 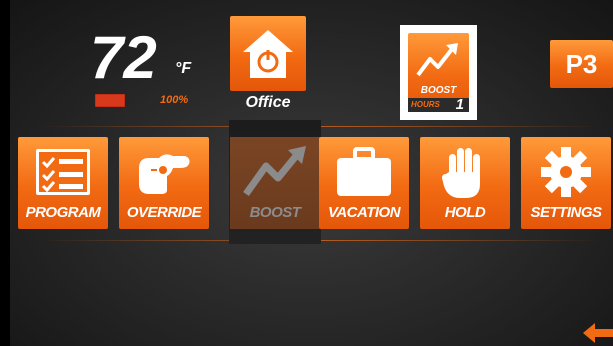 I want to click on menu-boost-button: BOOST, so click(x=275, y=183).